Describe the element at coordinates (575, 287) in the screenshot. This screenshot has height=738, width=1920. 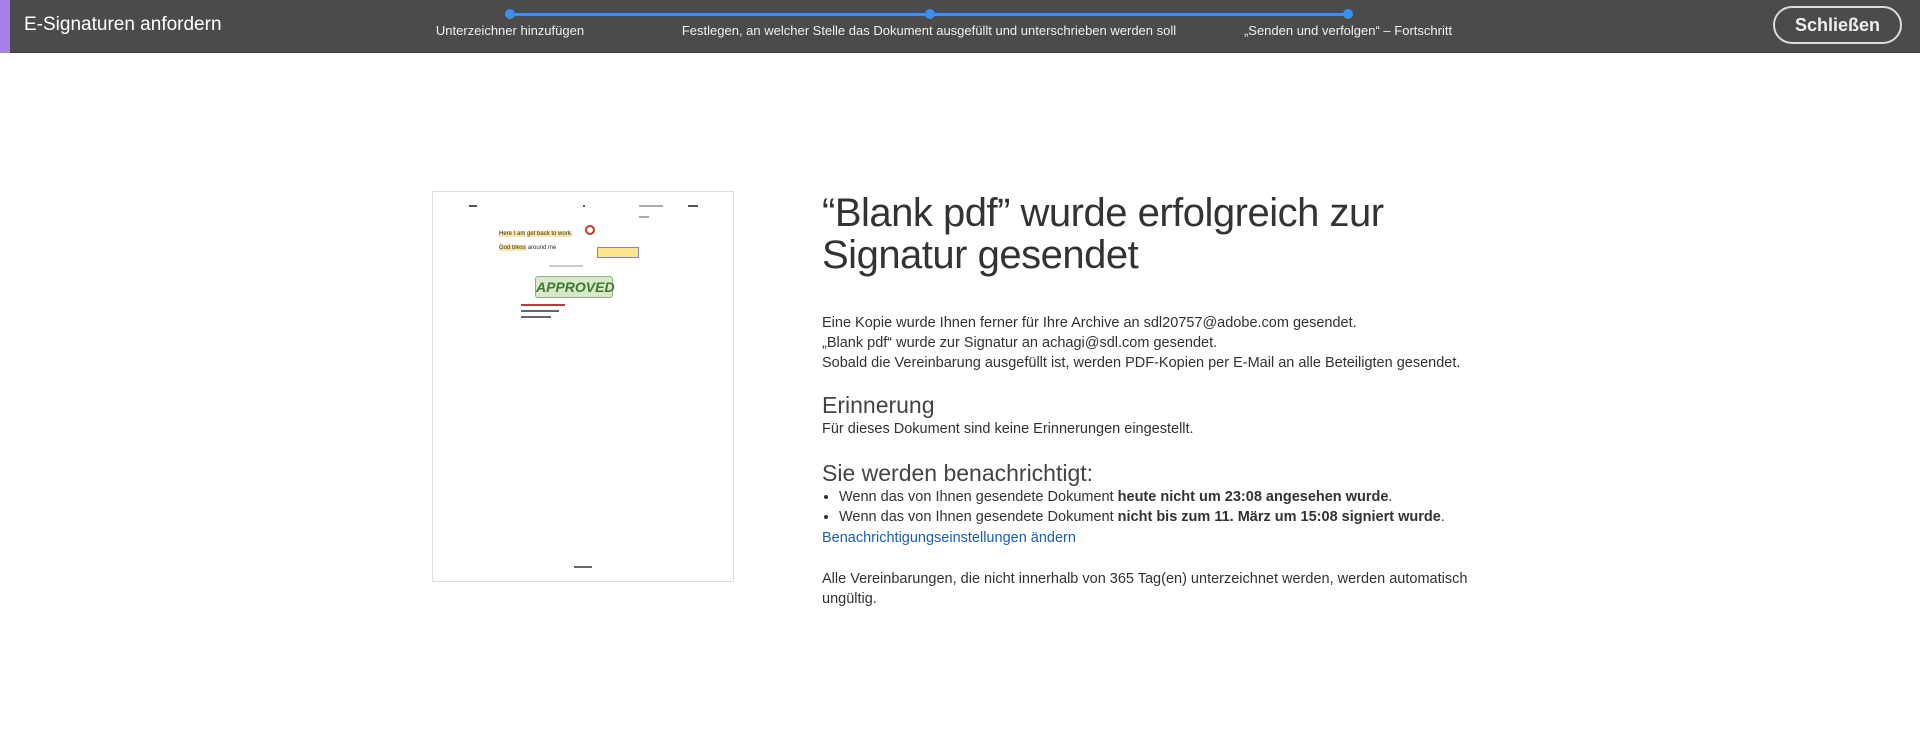
I see `approved-stamp: APPROVED` at that location.